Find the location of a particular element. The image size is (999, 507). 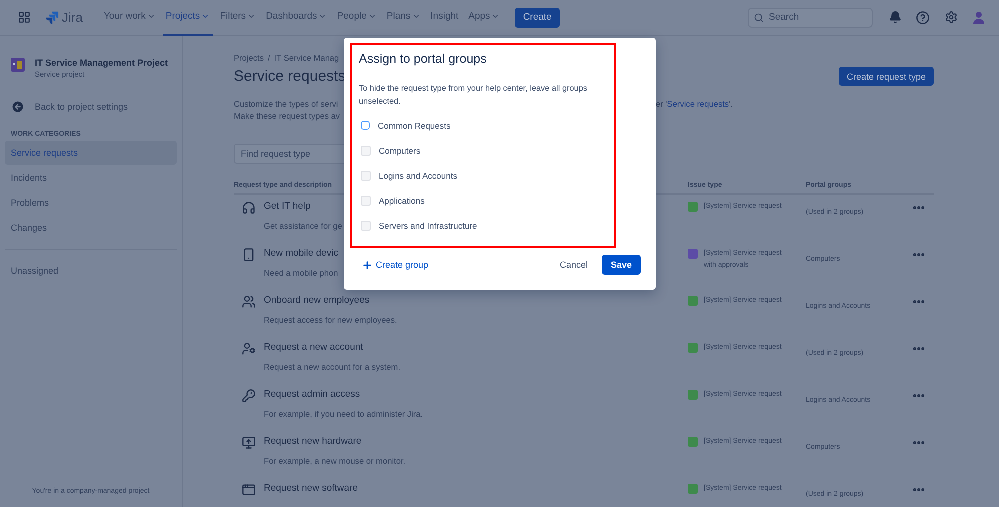

request-type-name: Request new hardware is located at coordinates (313, 443).